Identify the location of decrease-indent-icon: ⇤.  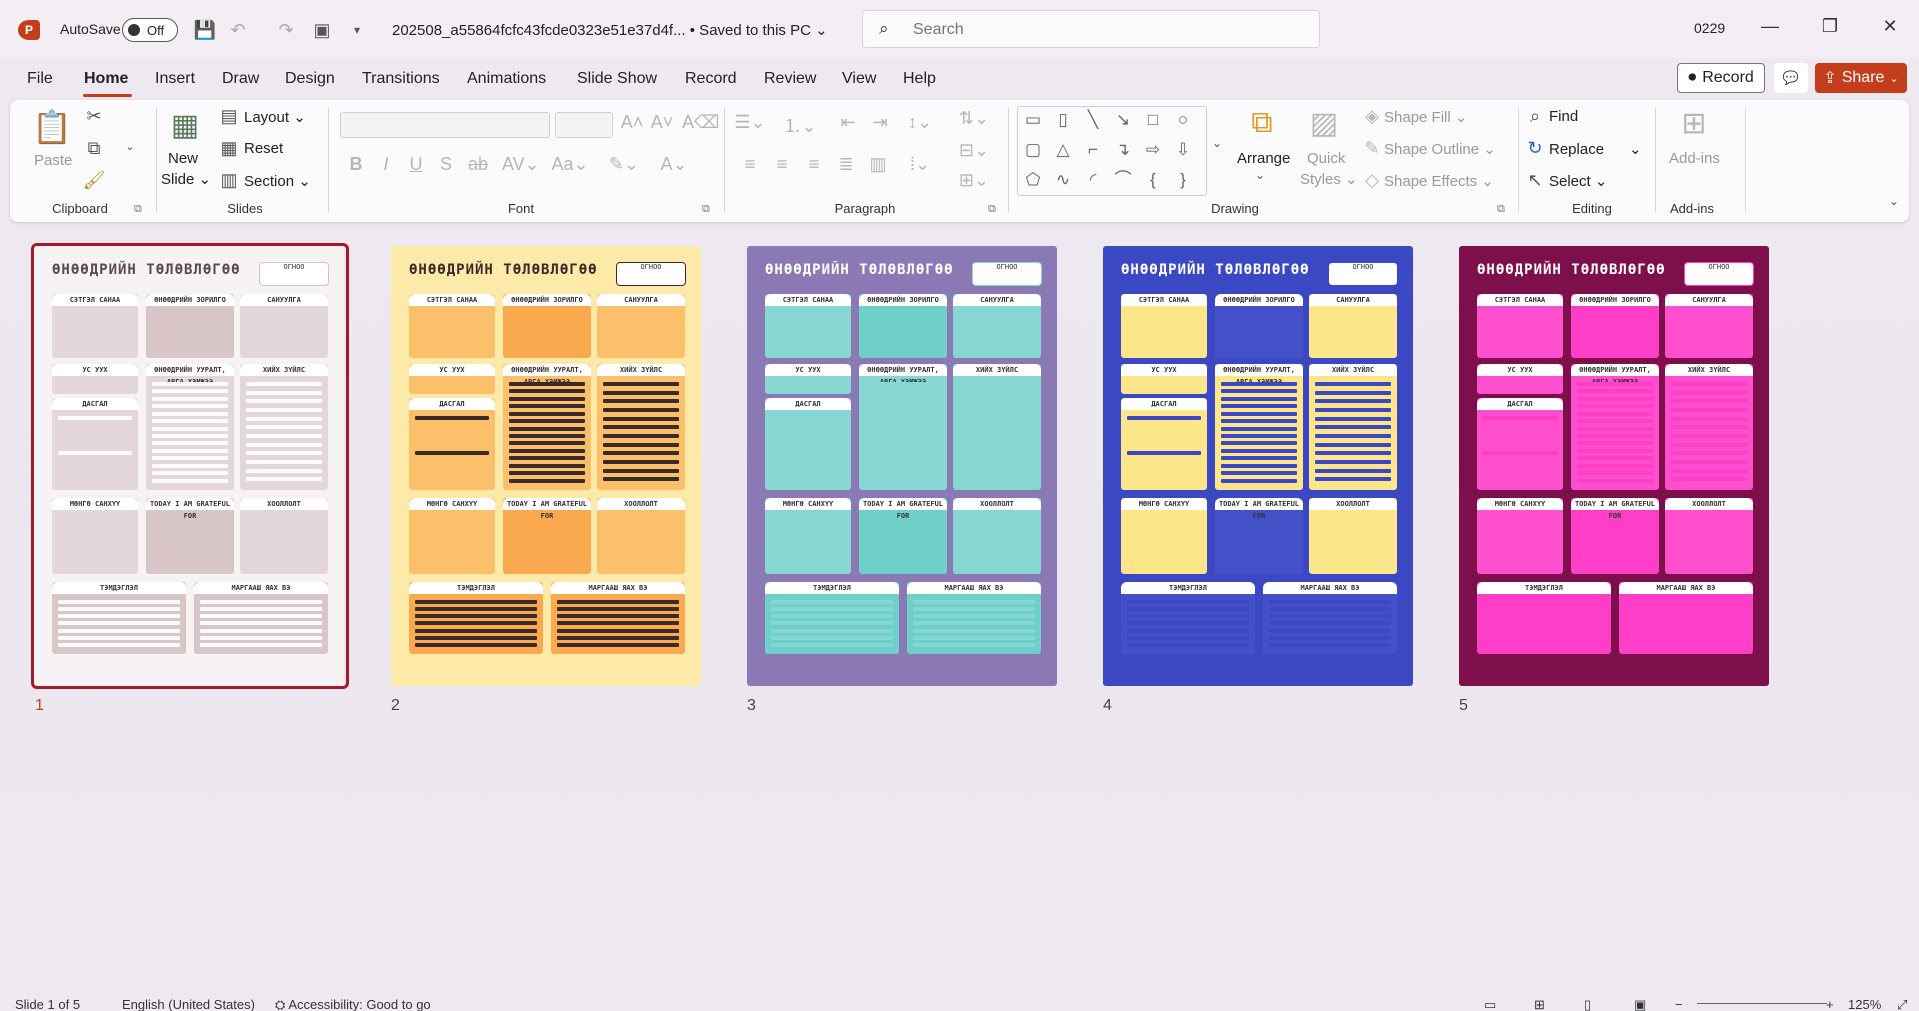
(848, 122).